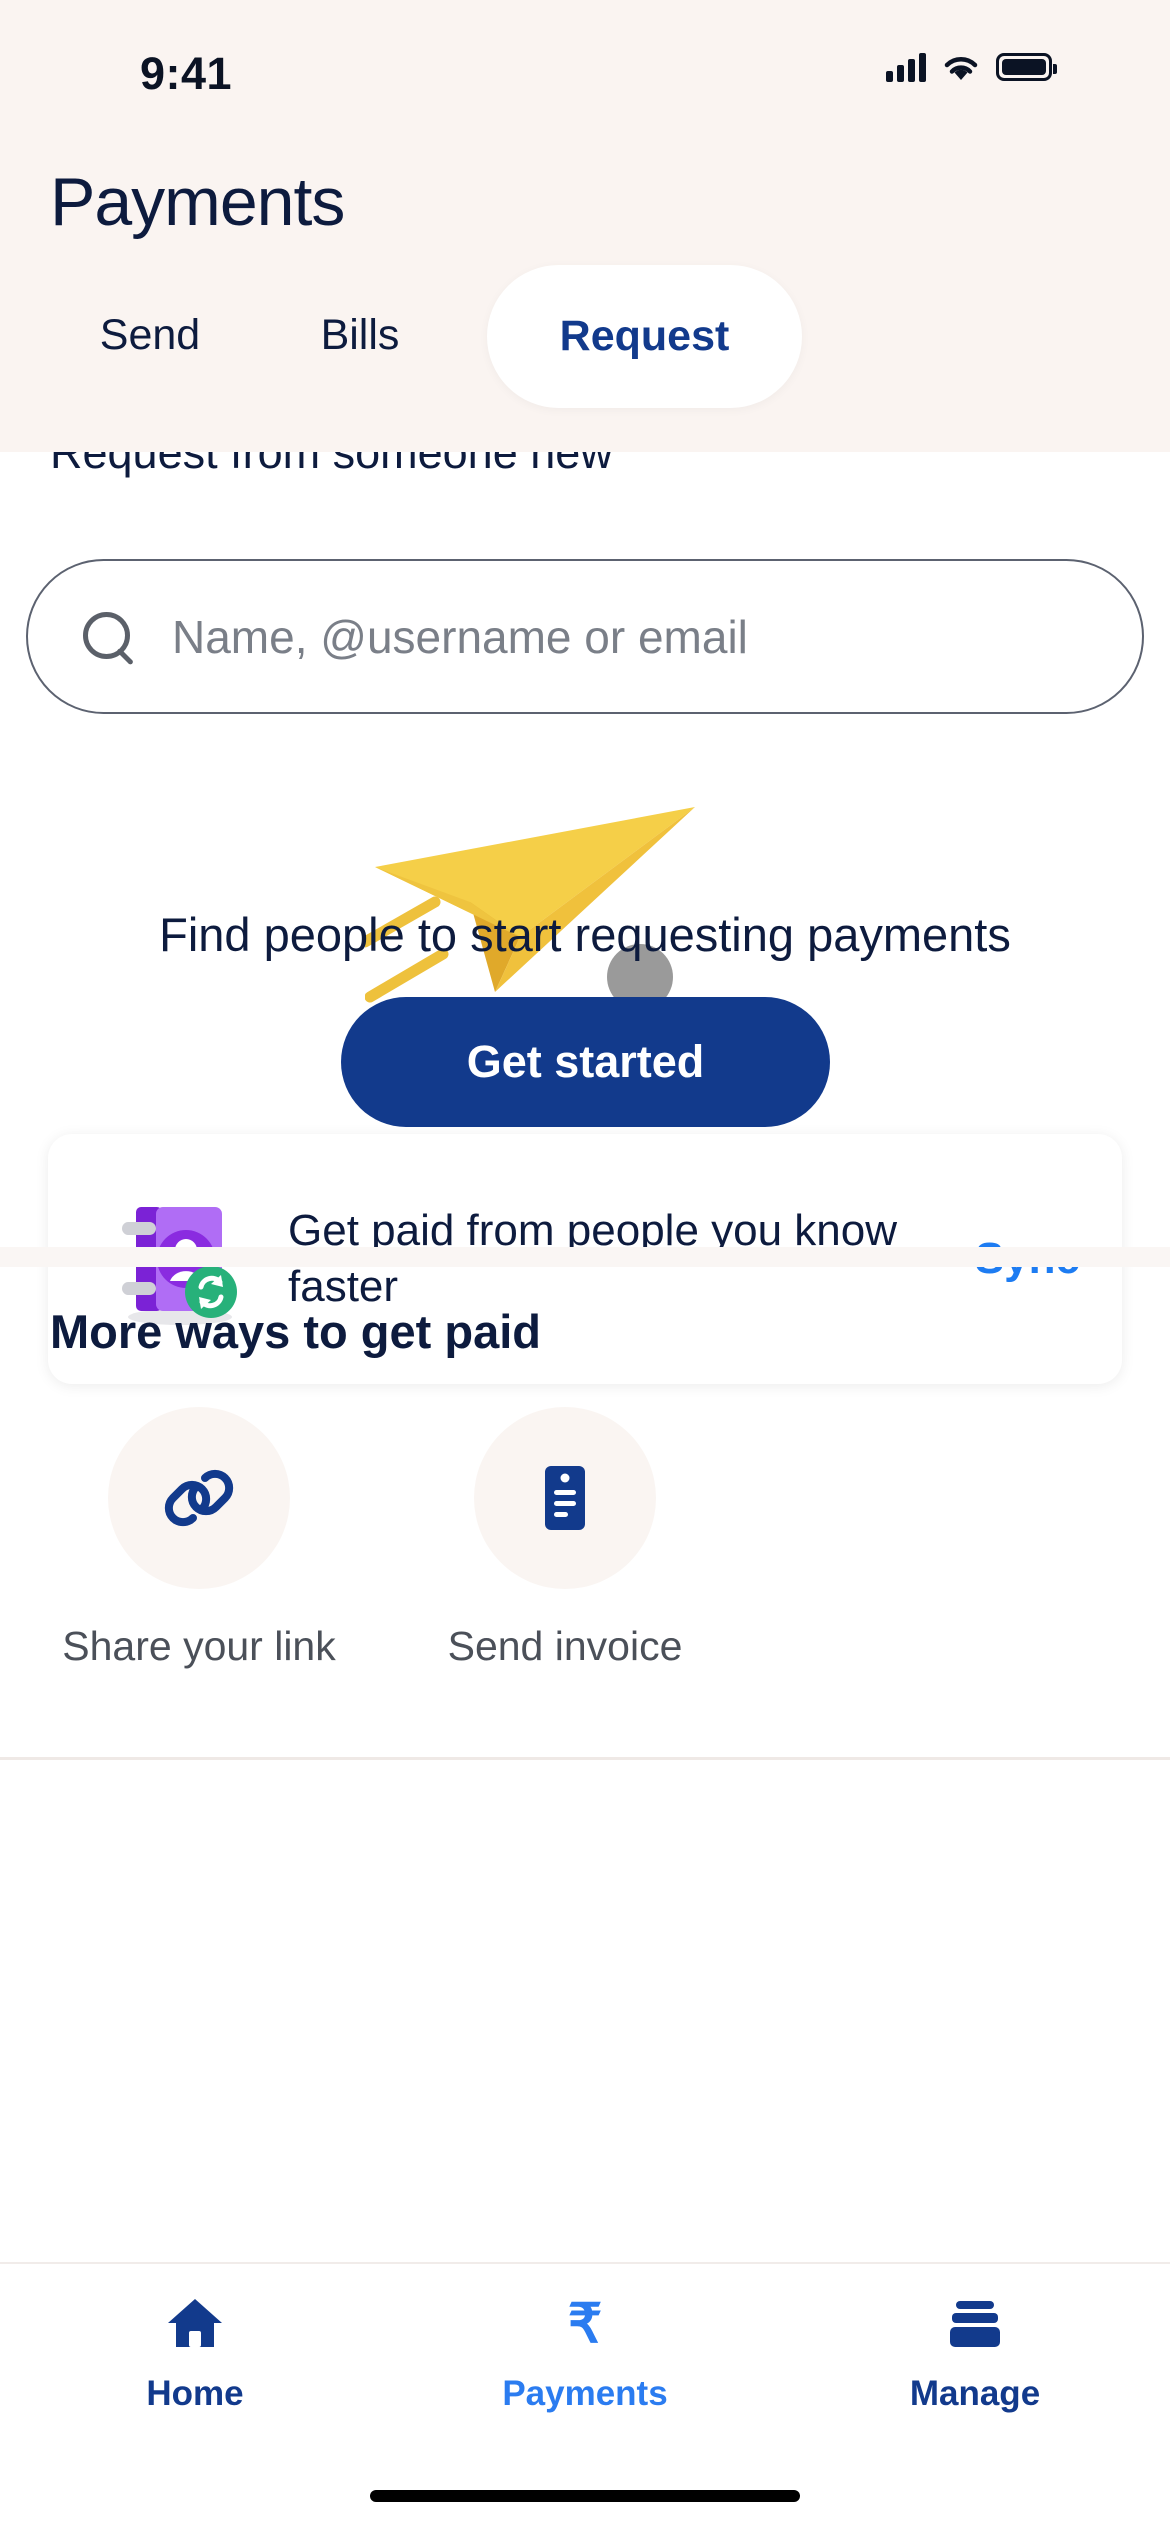 The height and width of the screenshot is (2532, 1170). I want to click on search-icon, so click(108, 637).